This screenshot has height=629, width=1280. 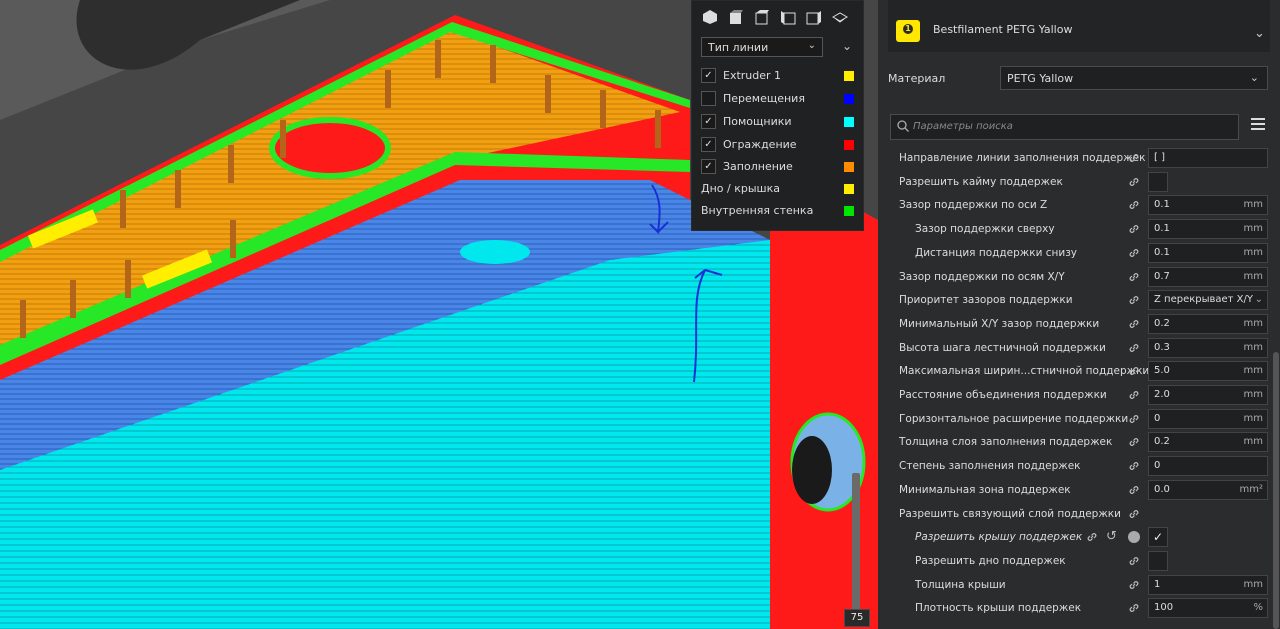 What do you see at coordinates (757, 210) in the screenshot?
I see `legend-label: Внутренняя стенка` at bounding box center [757, 210].